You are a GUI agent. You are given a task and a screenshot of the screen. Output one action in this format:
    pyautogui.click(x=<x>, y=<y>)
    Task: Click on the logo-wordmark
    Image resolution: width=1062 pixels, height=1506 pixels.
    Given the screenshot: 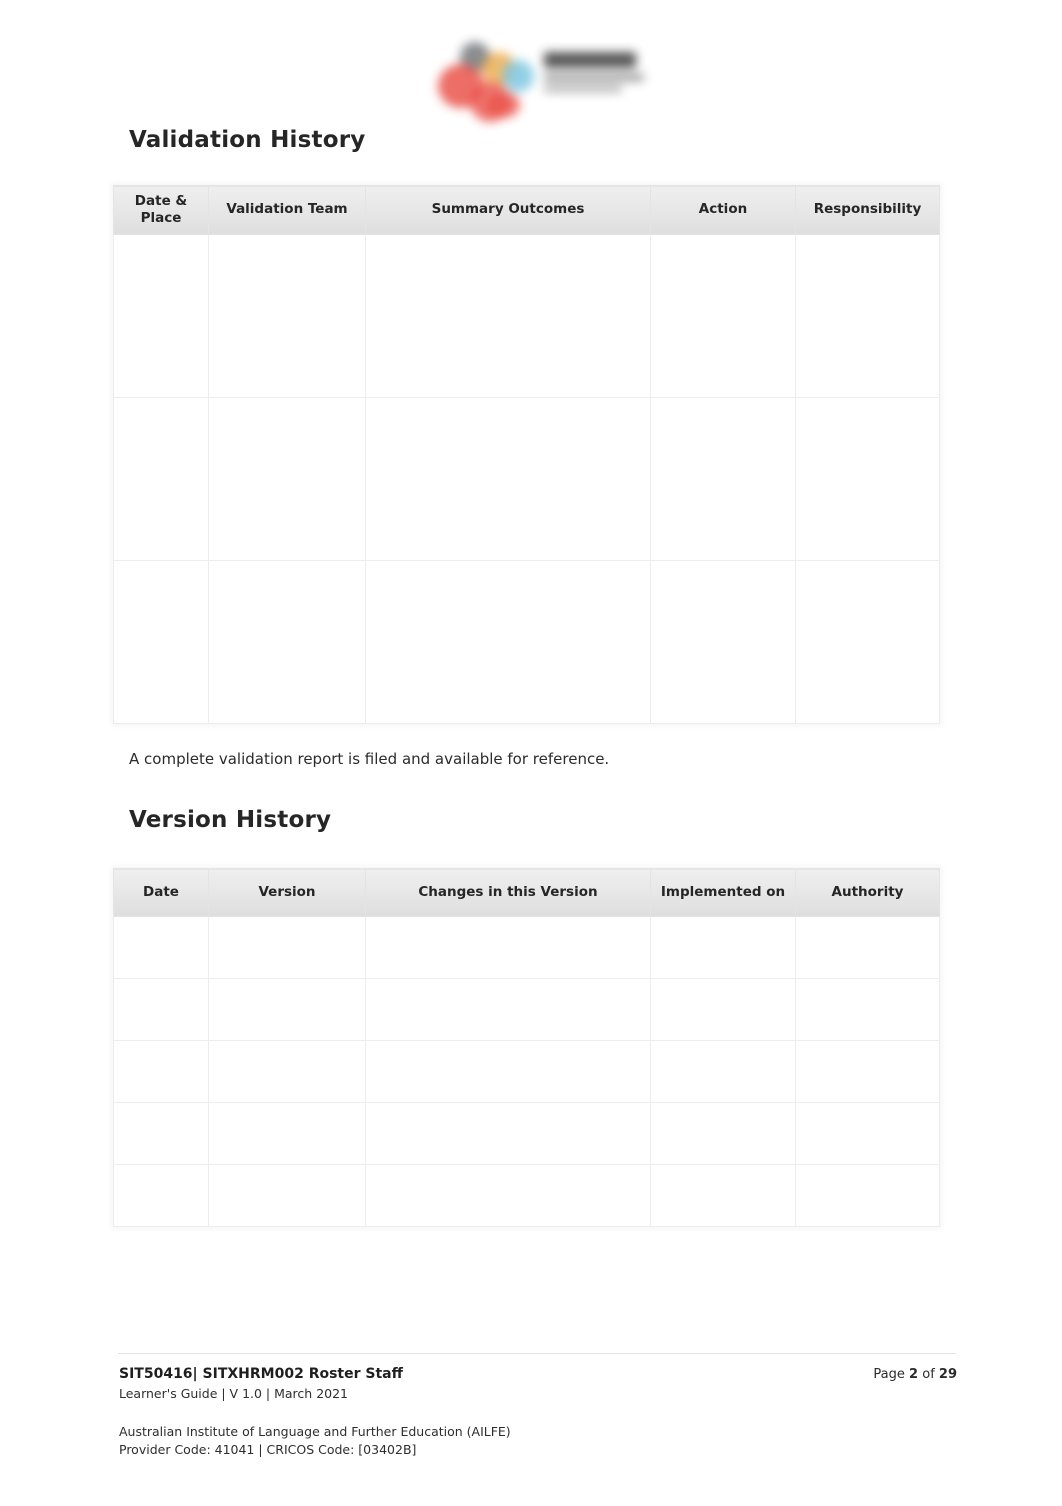 What is the action you would take?
    pyautogui.click(x=598, y=76)
    